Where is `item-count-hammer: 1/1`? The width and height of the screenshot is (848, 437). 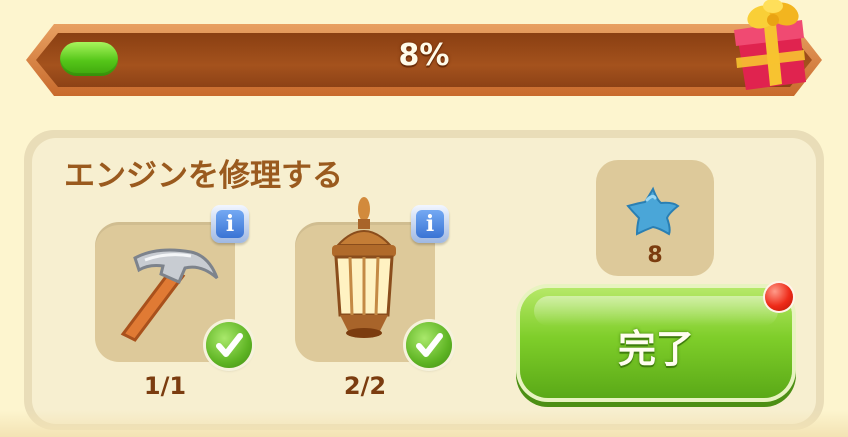 item-count-hammer: 1/1 is located at coordinates (165, 386).